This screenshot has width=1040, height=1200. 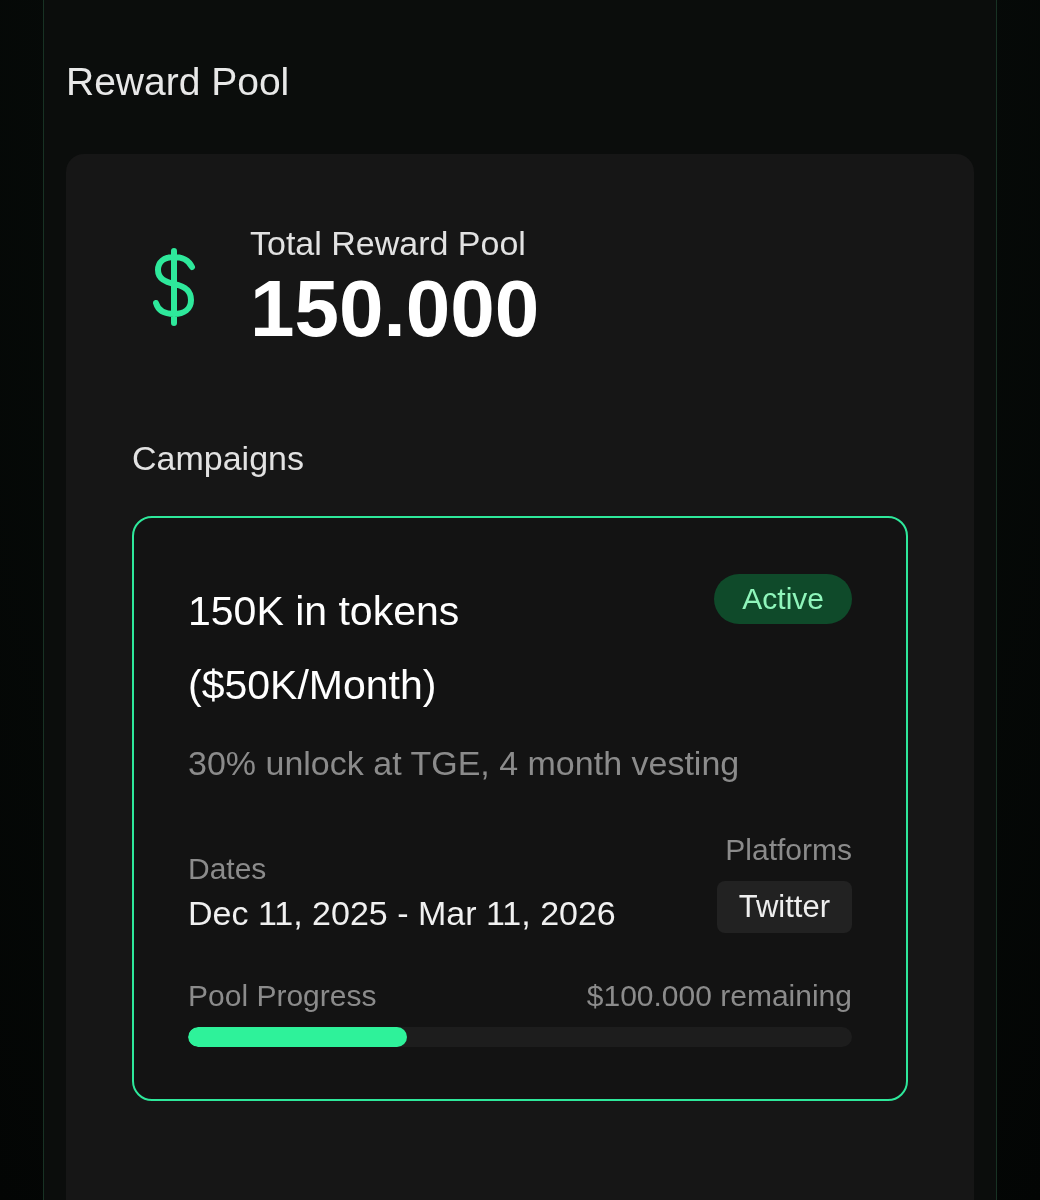 What do you see at coordinates (464, 763) in the screenshot?
I see `campaign-description: 30% unlock at TGE, 4 month vesting` at bounding box center [464, 763].